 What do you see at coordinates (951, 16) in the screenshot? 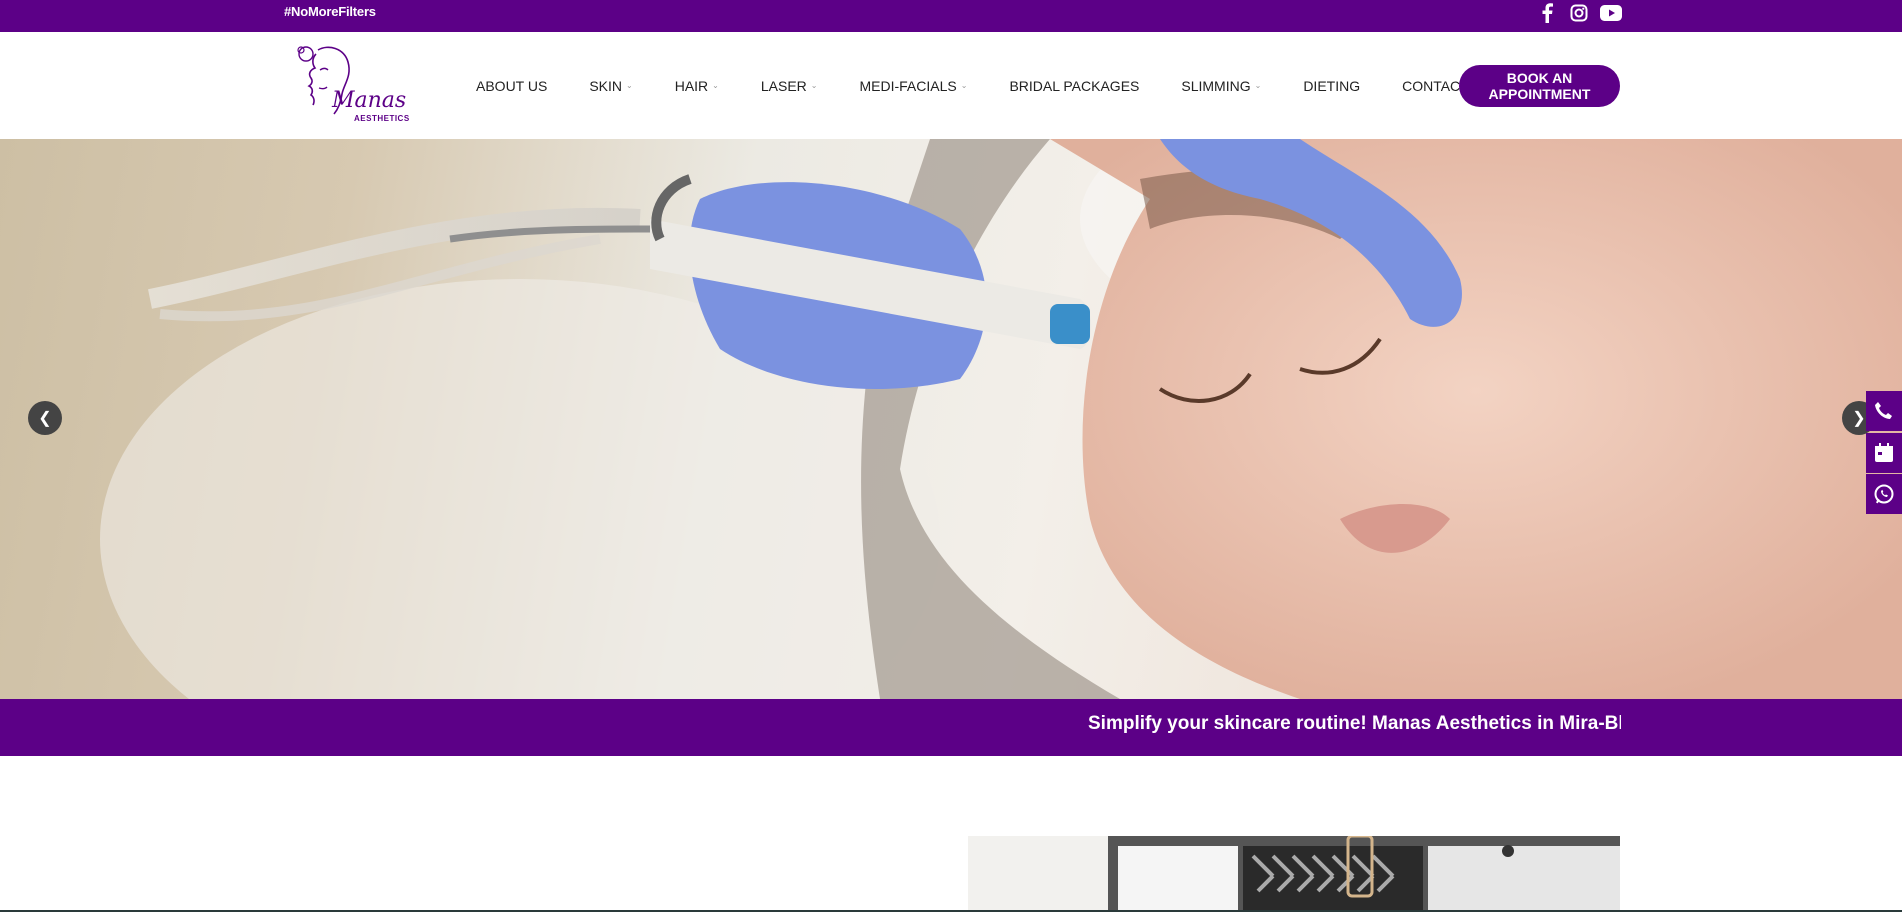
I see `top-bar: #NoMoreFilters` at bounding box center [951, 16].